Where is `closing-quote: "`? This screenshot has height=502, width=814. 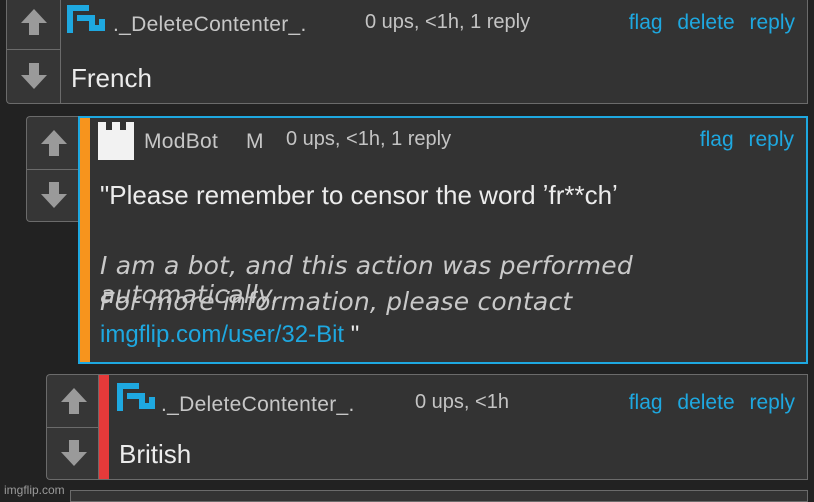 closing-quote: " is located at coordinates (352, 334).